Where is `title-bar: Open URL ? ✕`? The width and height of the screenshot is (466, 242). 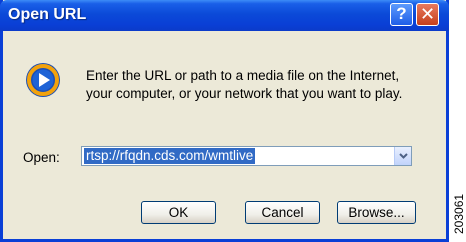
title-bar: Open URL ? ✕ is located at coordinates (224, 15).